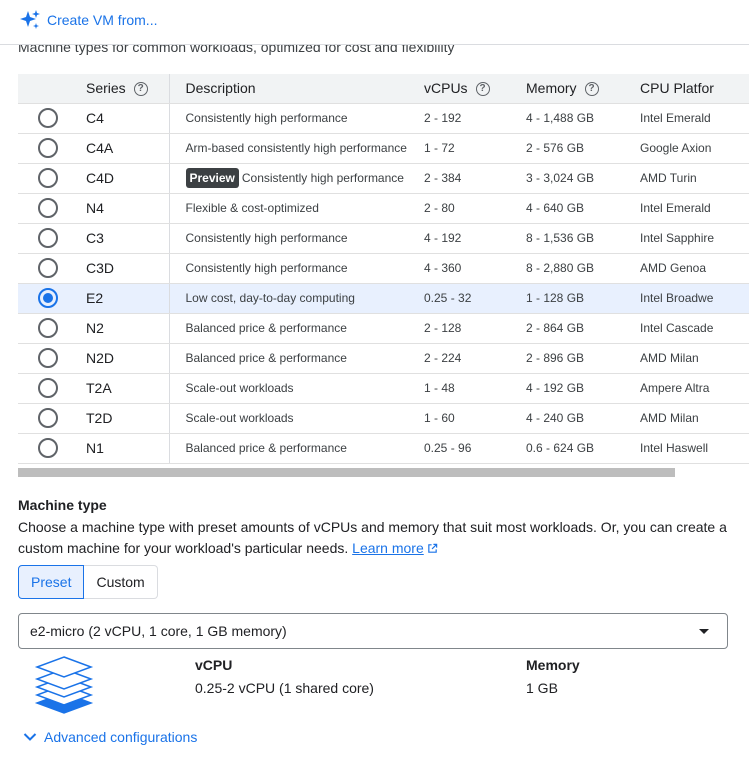 The image size is (749, 784). Describe the element at coordinates (296, 178) in the screenshot. I see `description-cell: Preview Consistently high performance` at that location.